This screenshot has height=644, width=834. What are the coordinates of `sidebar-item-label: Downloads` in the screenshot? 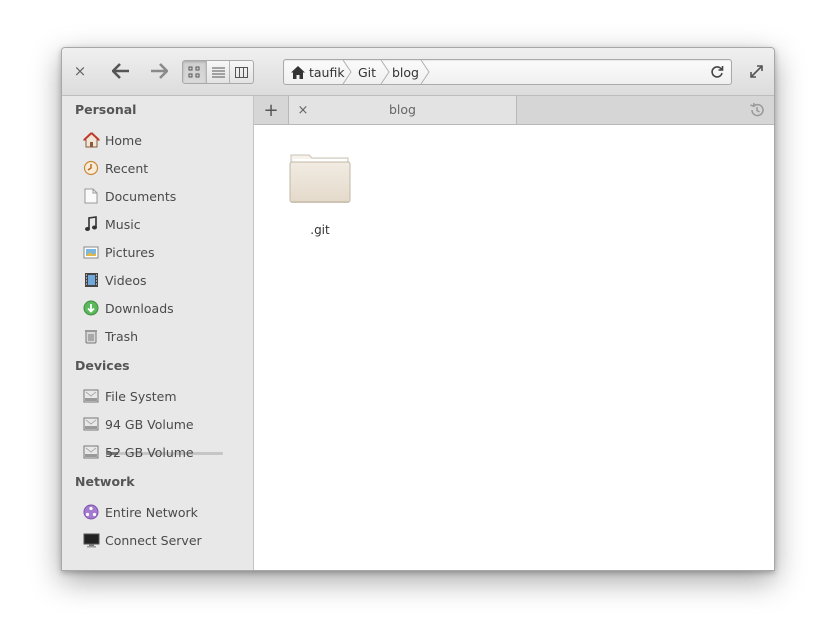 It's located at (139, 308).